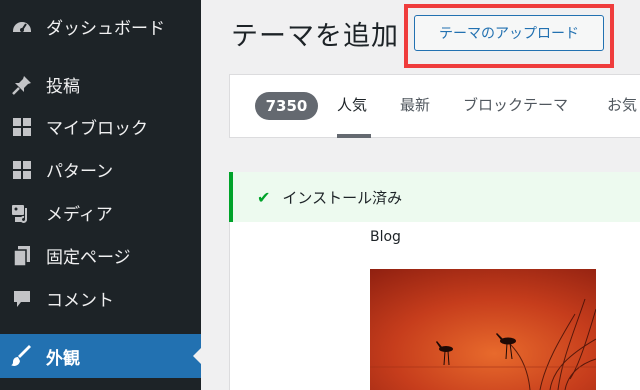  Describe the element at coordinates (415, 104) in the screenshot. I see `tab-latest: 最新` at that location.